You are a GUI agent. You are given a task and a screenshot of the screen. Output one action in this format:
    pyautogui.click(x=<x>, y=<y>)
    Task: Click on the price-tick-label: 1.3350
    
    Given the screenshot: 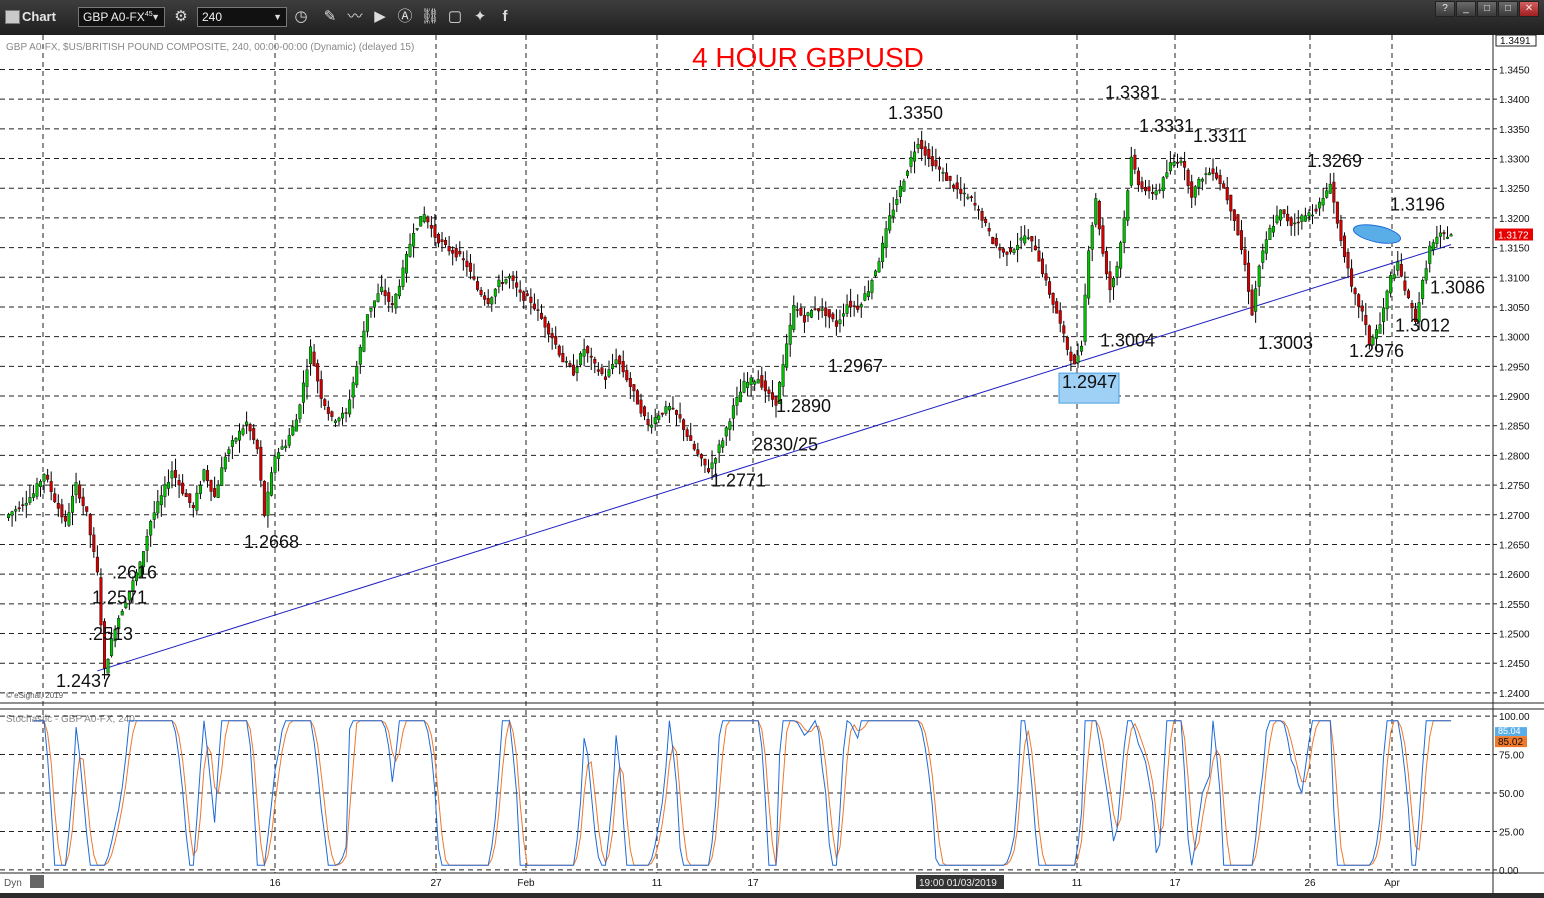 What is the action you would take?
    pyautogui.click(x=1514, y=130)
    